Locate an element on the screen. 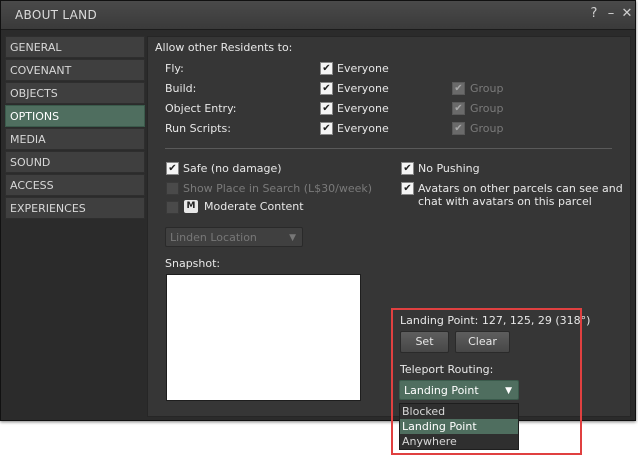 This screenshot has width=638, height=463. fly-everyone-label: Everyone is located at coordinates (363, 68).